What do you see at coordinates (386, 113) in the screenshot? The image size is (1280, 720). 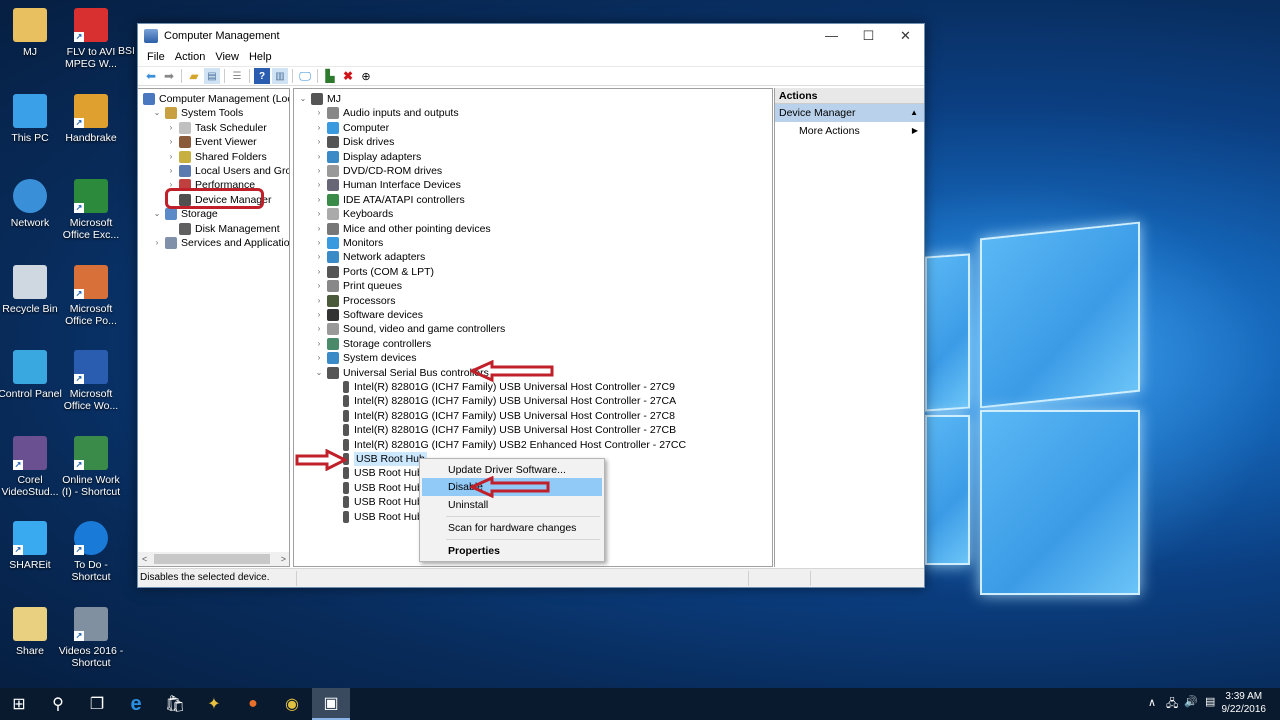 I see `device-category: › Audio inputs and outputs` at bounding box center [386, 113].